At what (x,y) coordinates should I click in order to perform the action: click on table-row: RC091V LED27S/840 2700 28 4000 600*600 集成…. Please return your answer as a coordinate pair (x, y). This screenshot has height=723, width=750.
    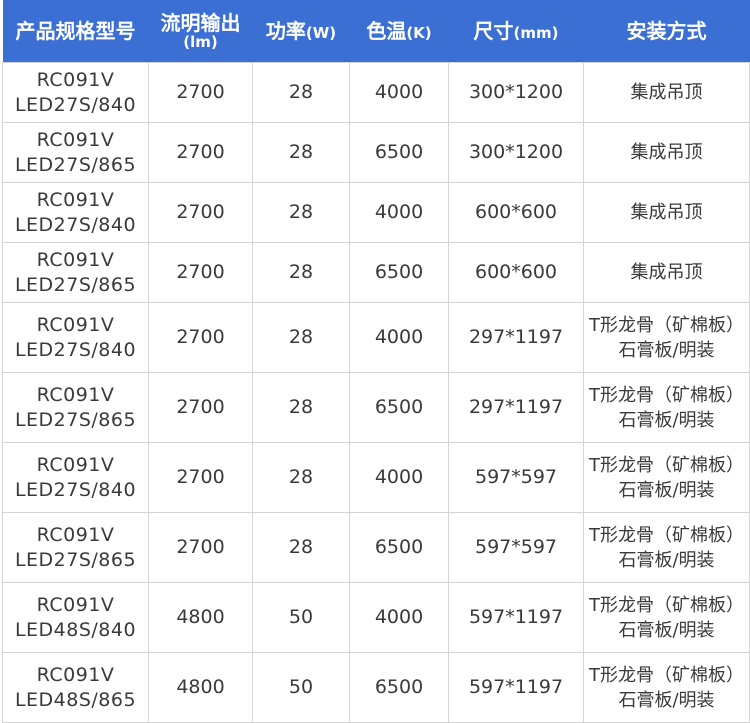
    Looking at the image, I should click on (376, 212).